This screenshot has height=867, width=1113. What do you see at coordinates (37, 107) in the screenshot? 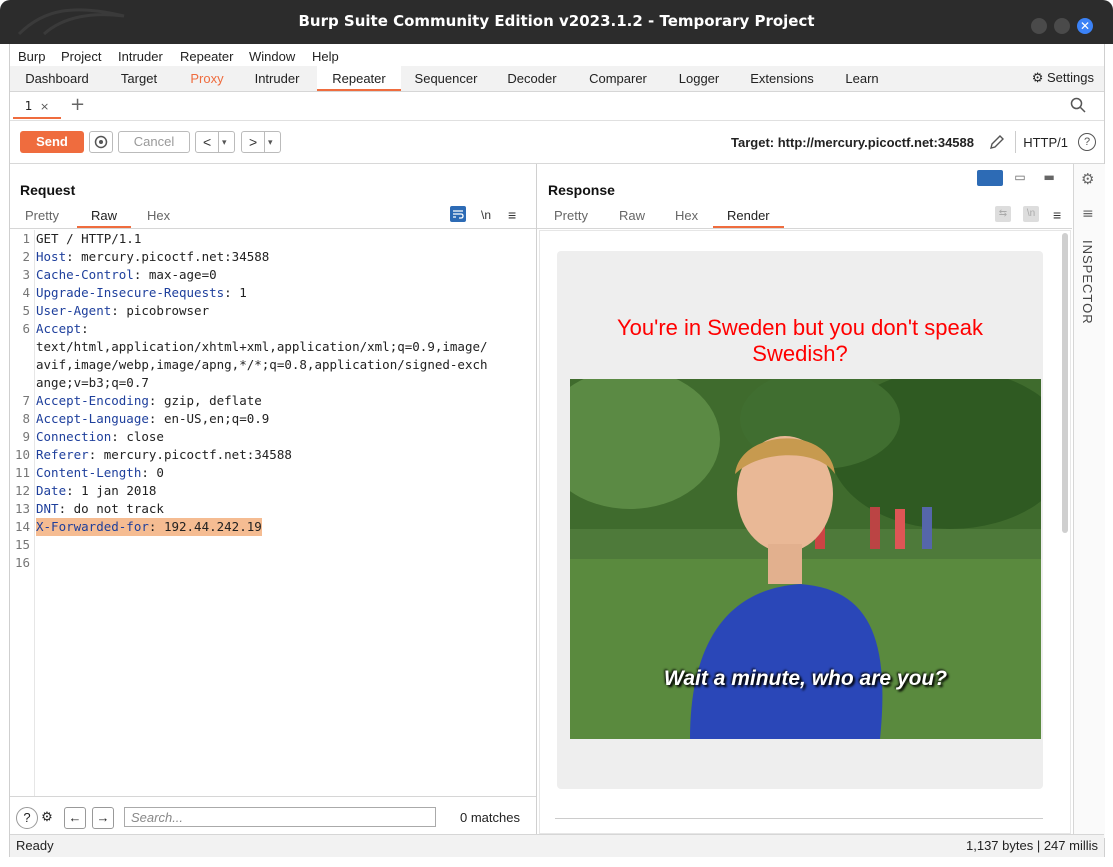
I see `repeater-tab-1: 1 ×` at bounding box center [37, 107].